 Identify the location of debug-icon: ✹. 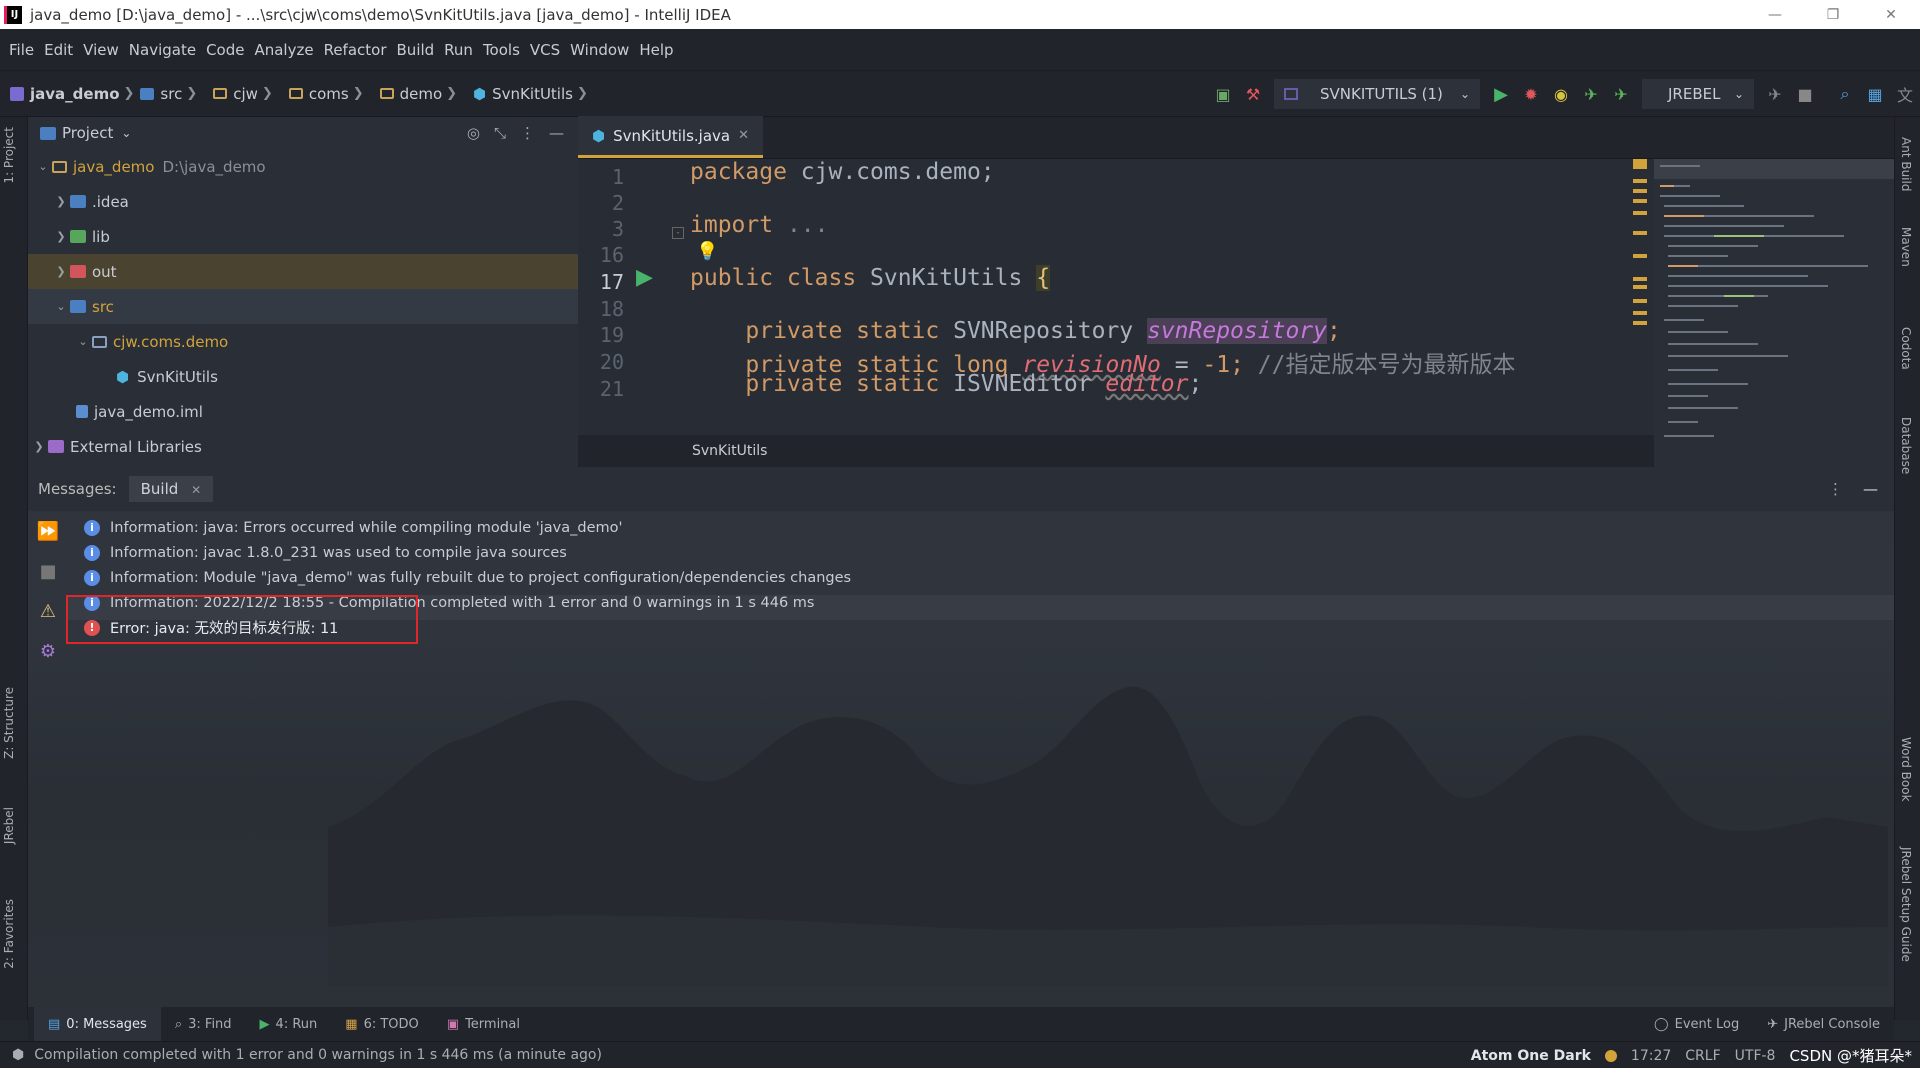
(1531, 94).